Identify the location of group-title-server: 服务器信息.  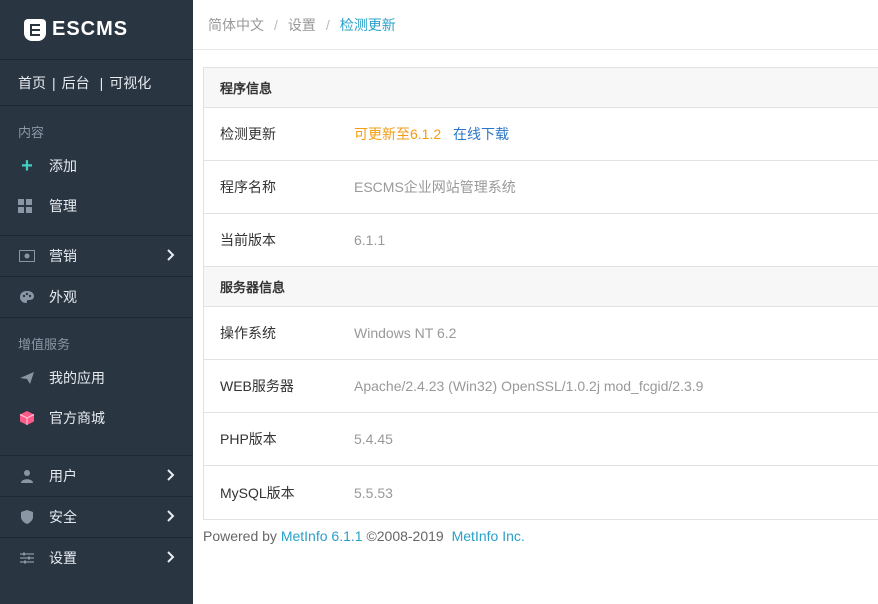
(541, 287).